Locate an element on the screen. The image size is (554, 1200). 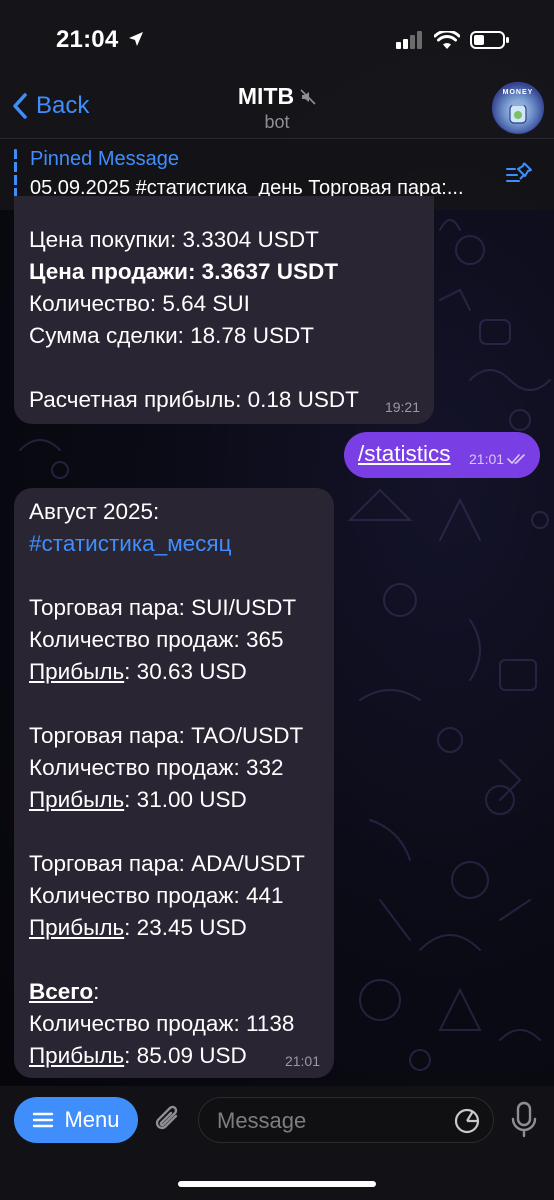
bot-avatar: MONEY is located at coordinates (518, 108).